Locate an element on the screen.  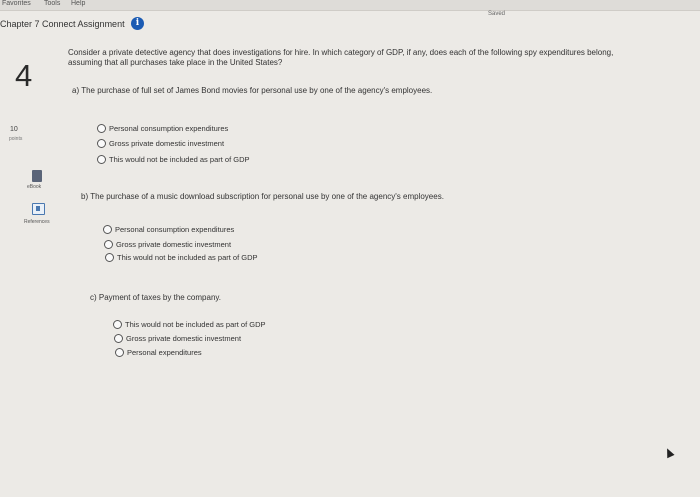
part-a-option-2: Gross private domestic investment is located at coordinates (160, 143).